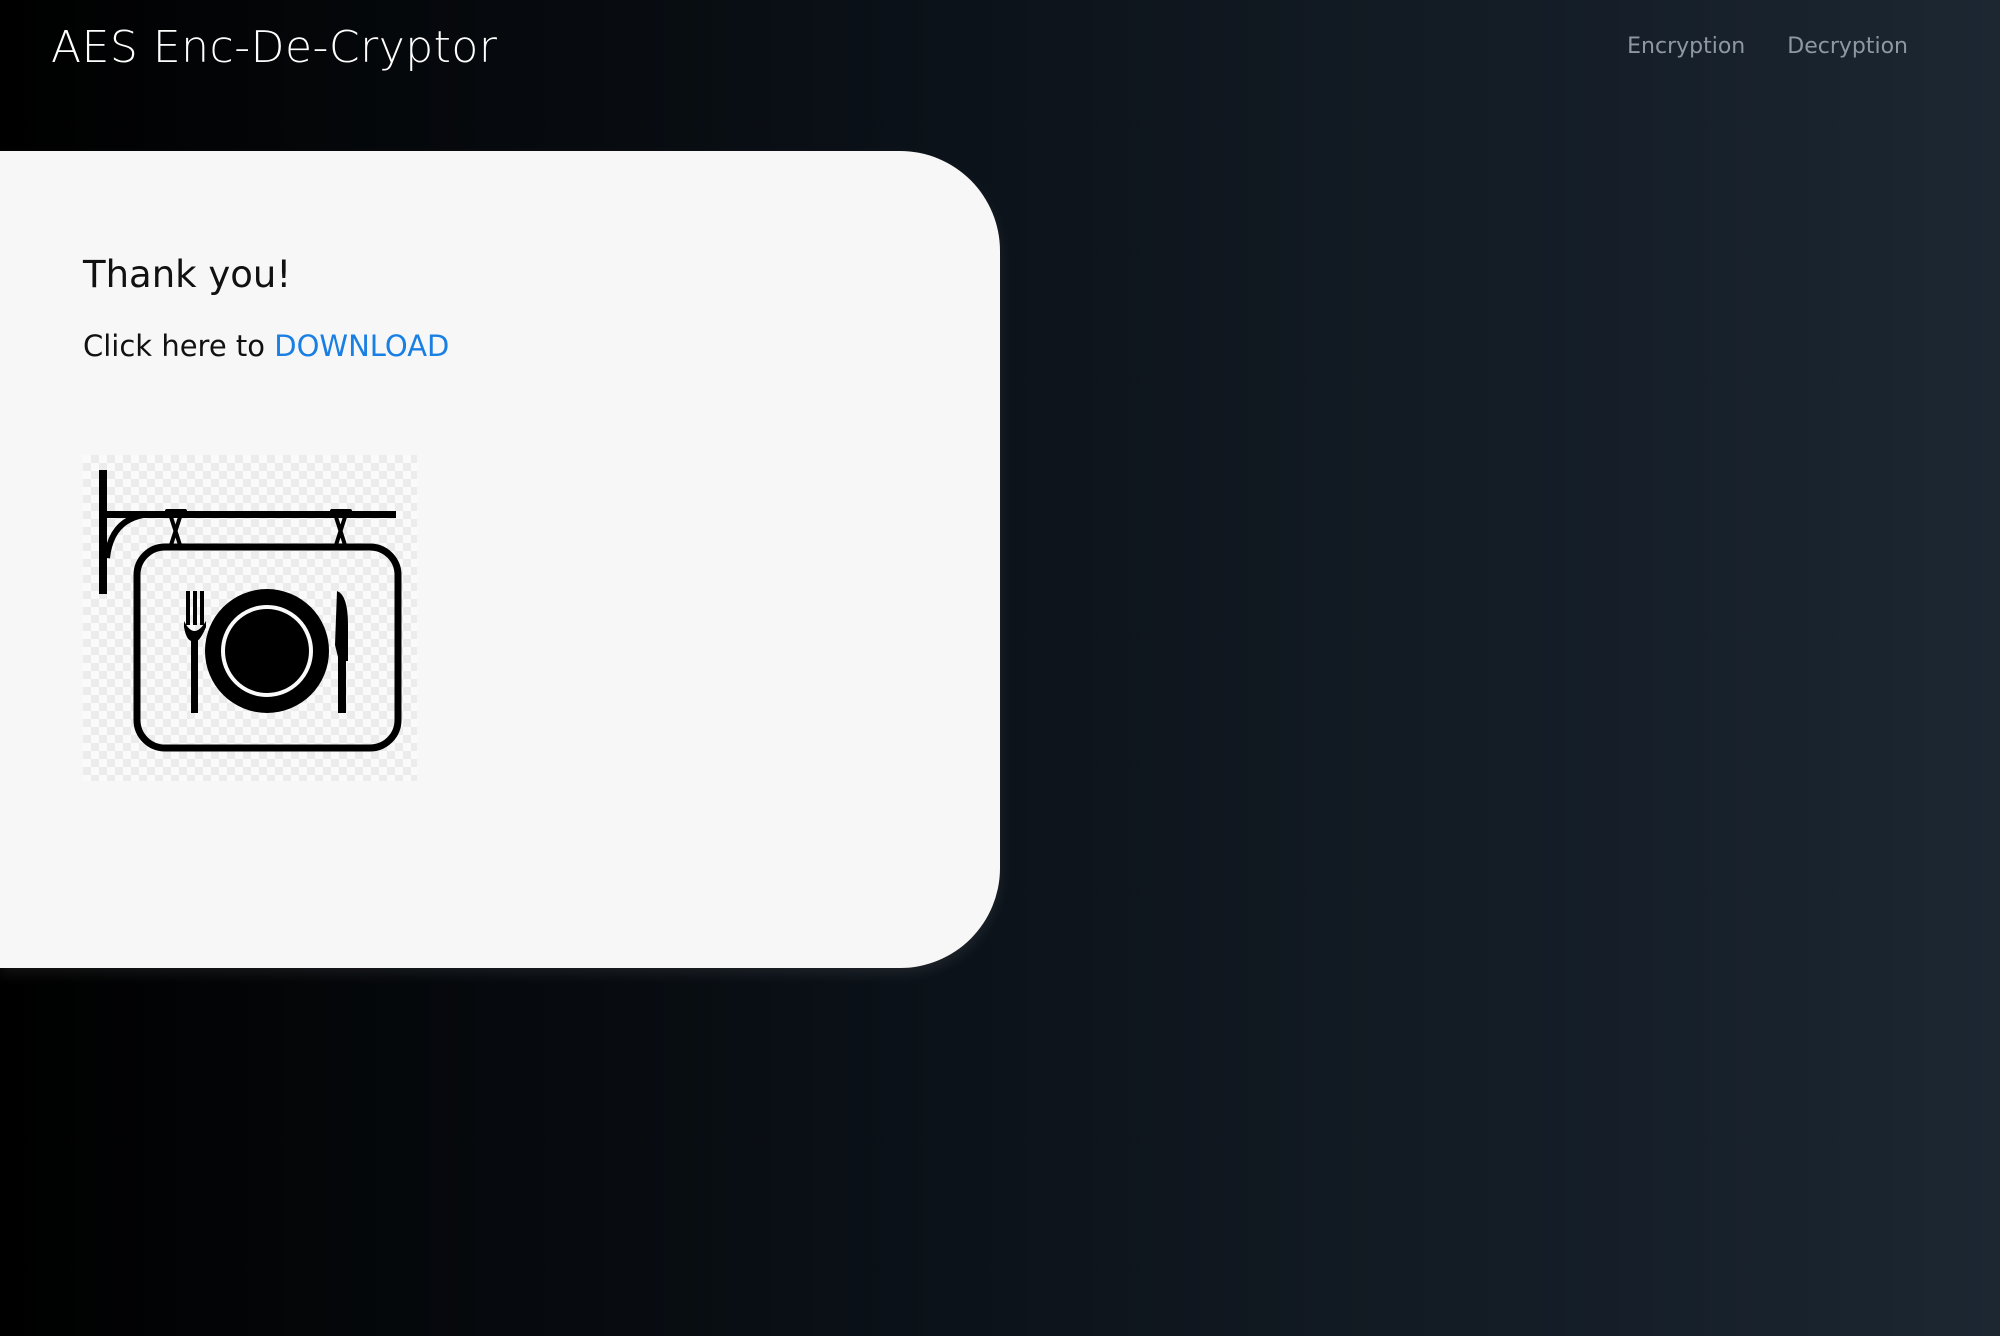 The height and width of the screenshot is (1336, 2000). What do you see at coordinates (250, 611) in the screenshot?
I see `restaurant-sign-icon` at bounding box center [250, 611].